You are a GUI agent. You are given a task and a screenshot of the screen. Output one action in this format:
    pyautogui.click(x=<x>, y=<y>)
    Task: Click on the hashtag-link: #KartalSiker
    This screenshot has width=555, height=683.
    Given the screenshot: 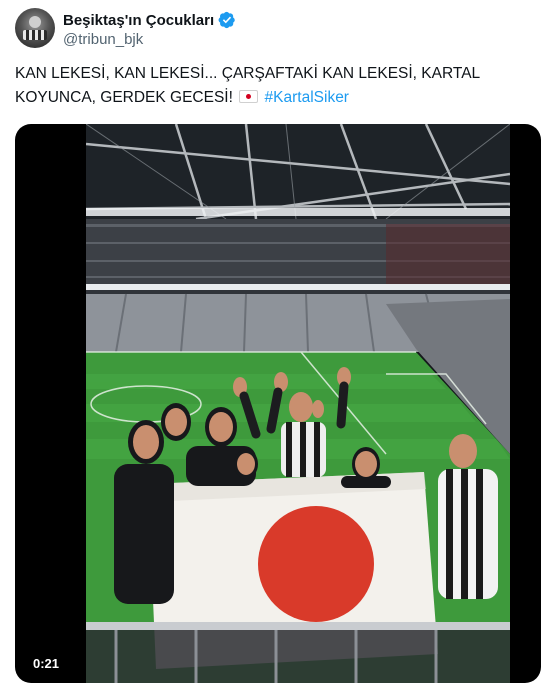 What is the action you would take?
    pyautogui.click(x=307, y=97)
    